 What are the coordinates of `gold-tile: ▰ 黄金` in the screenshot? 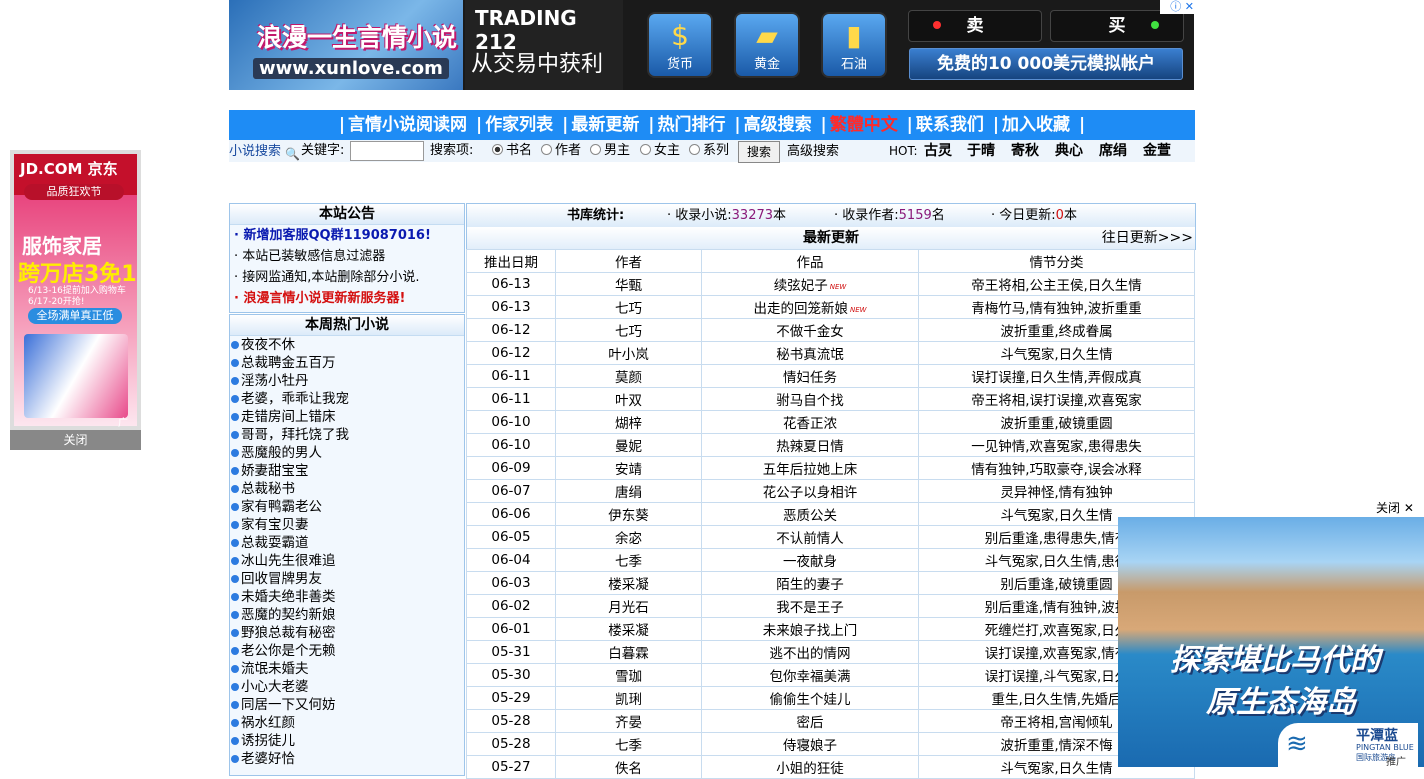 It's located at (767, 45).